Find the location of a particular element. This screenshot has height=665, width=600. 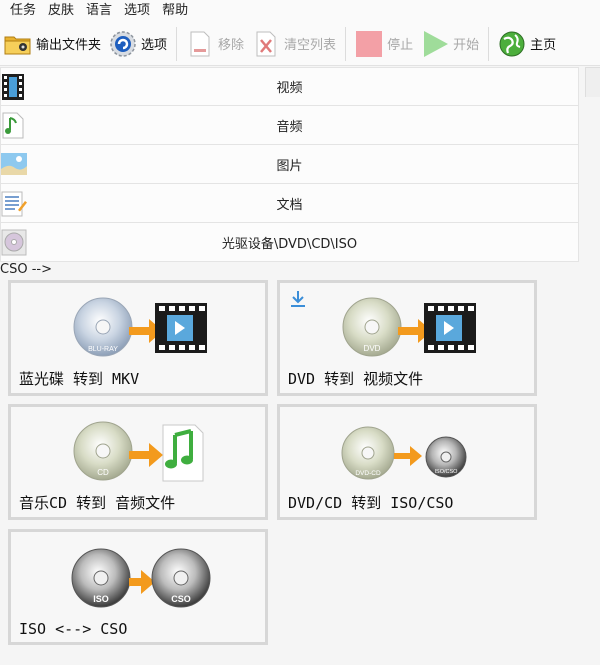

category-video-label: 视频 is located at coordinates (289, 88).